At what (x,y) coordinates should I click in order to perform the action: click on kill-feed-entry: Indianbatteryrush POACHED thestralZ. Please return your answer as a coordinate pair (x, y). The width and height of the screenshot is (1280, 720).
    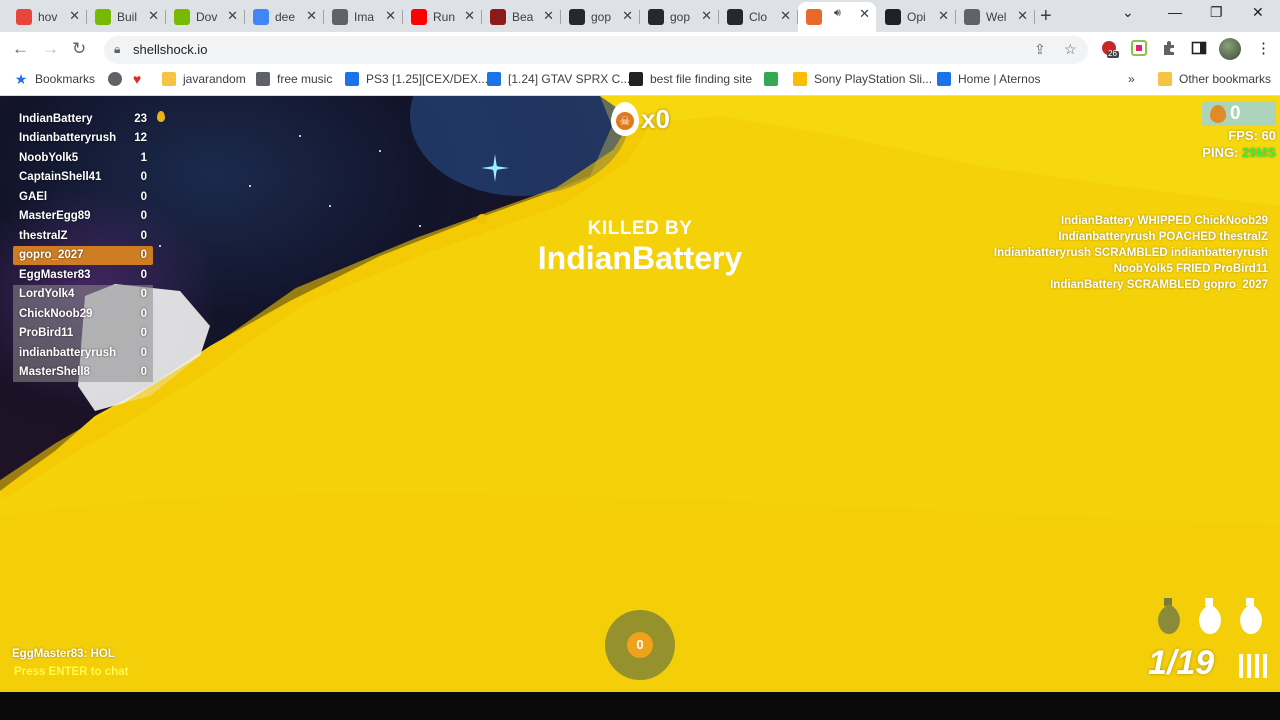
    Looking at the image, I should click on (1163, 237).